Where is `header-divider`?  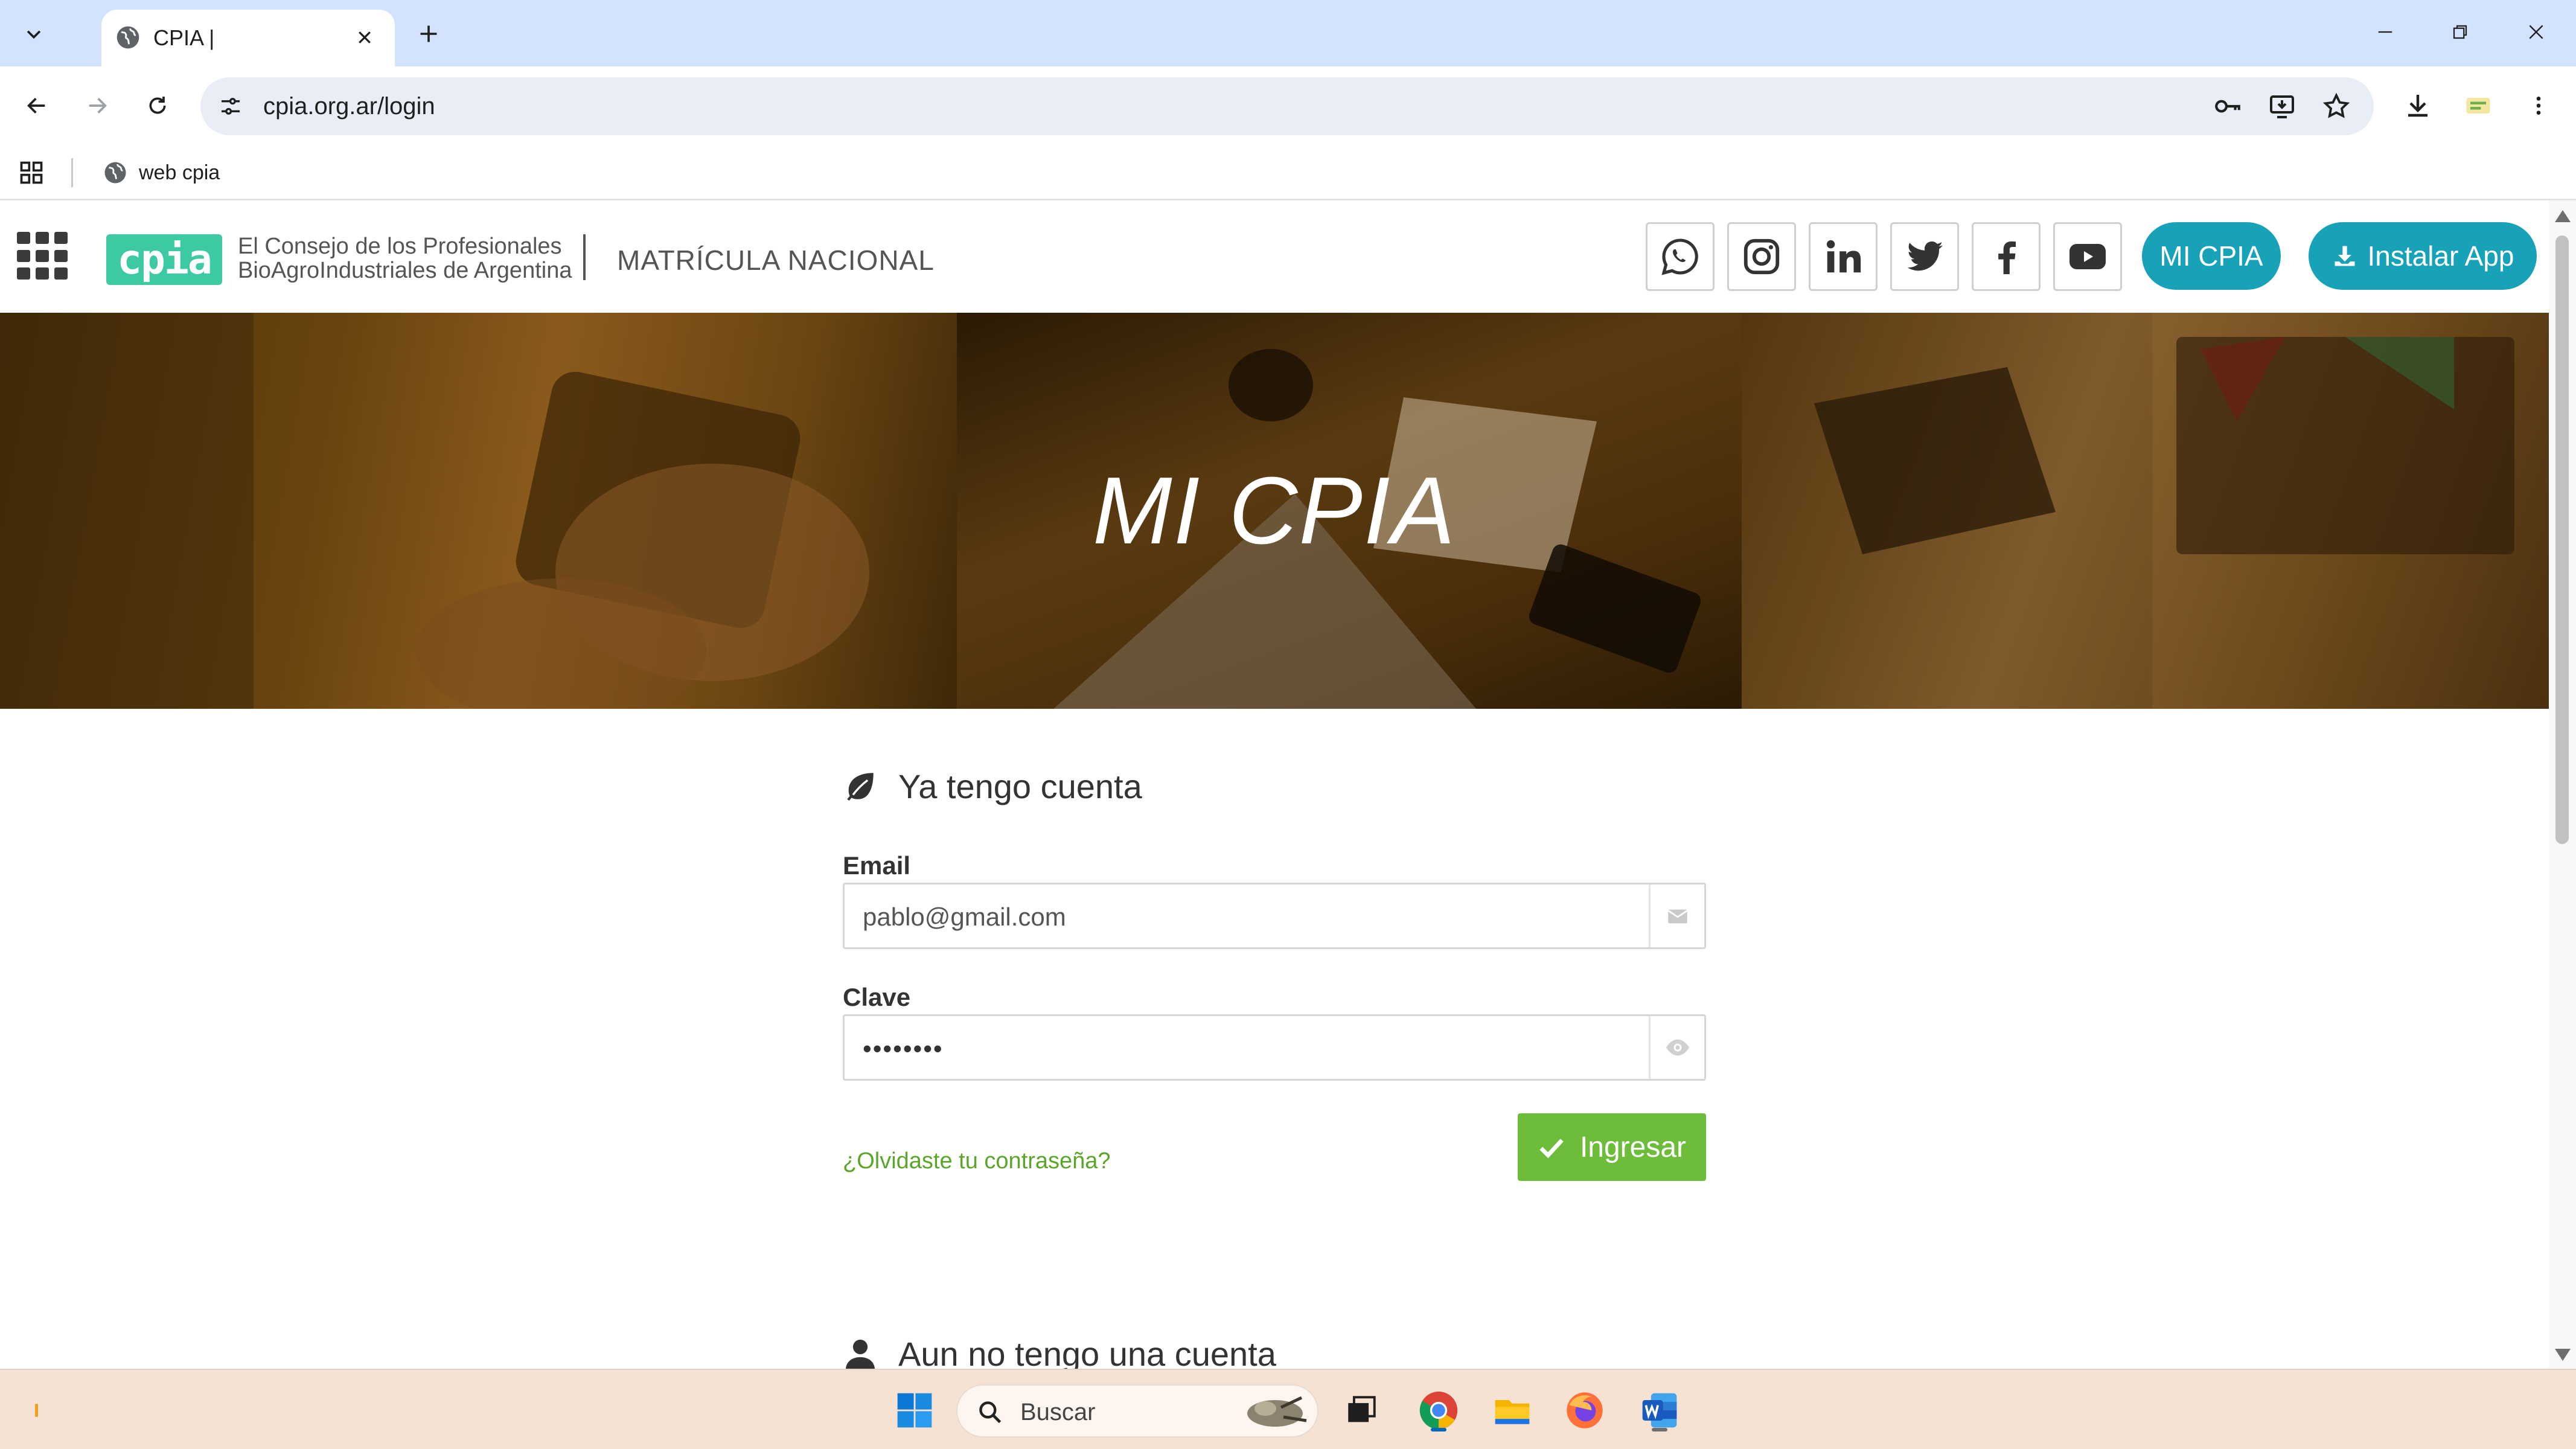 header-divider is located at coordinates (584, 257).